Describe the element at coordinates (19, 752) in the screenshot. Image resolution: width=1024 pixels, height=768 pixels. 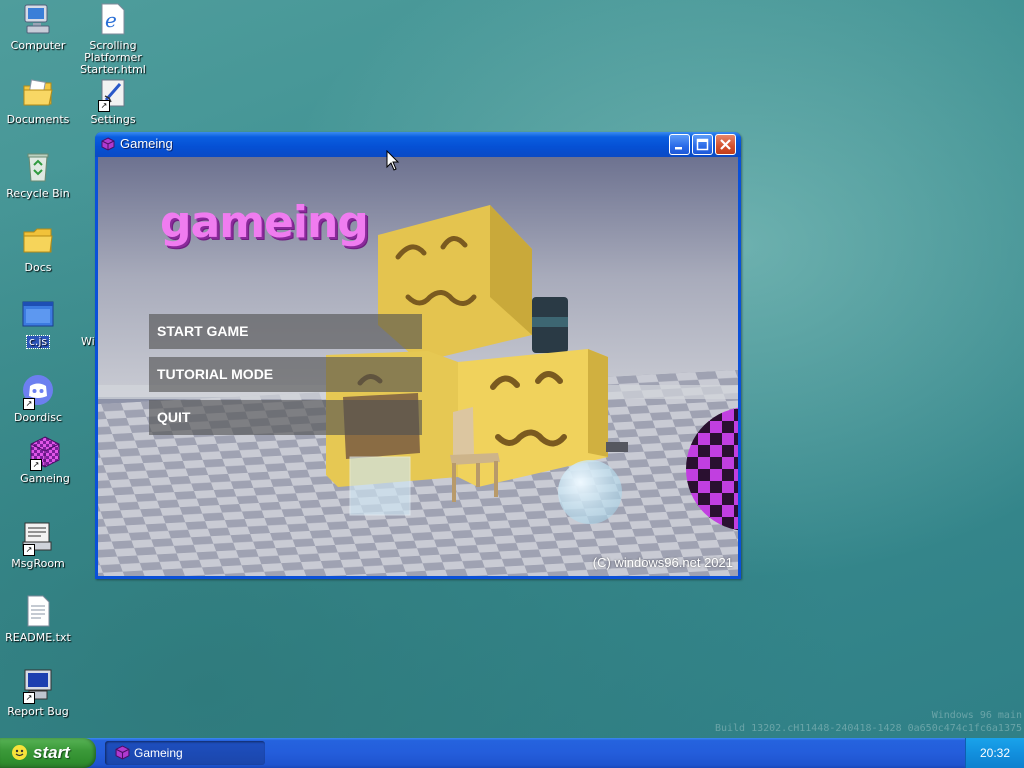
I see `start-smiley-icon` at that location.